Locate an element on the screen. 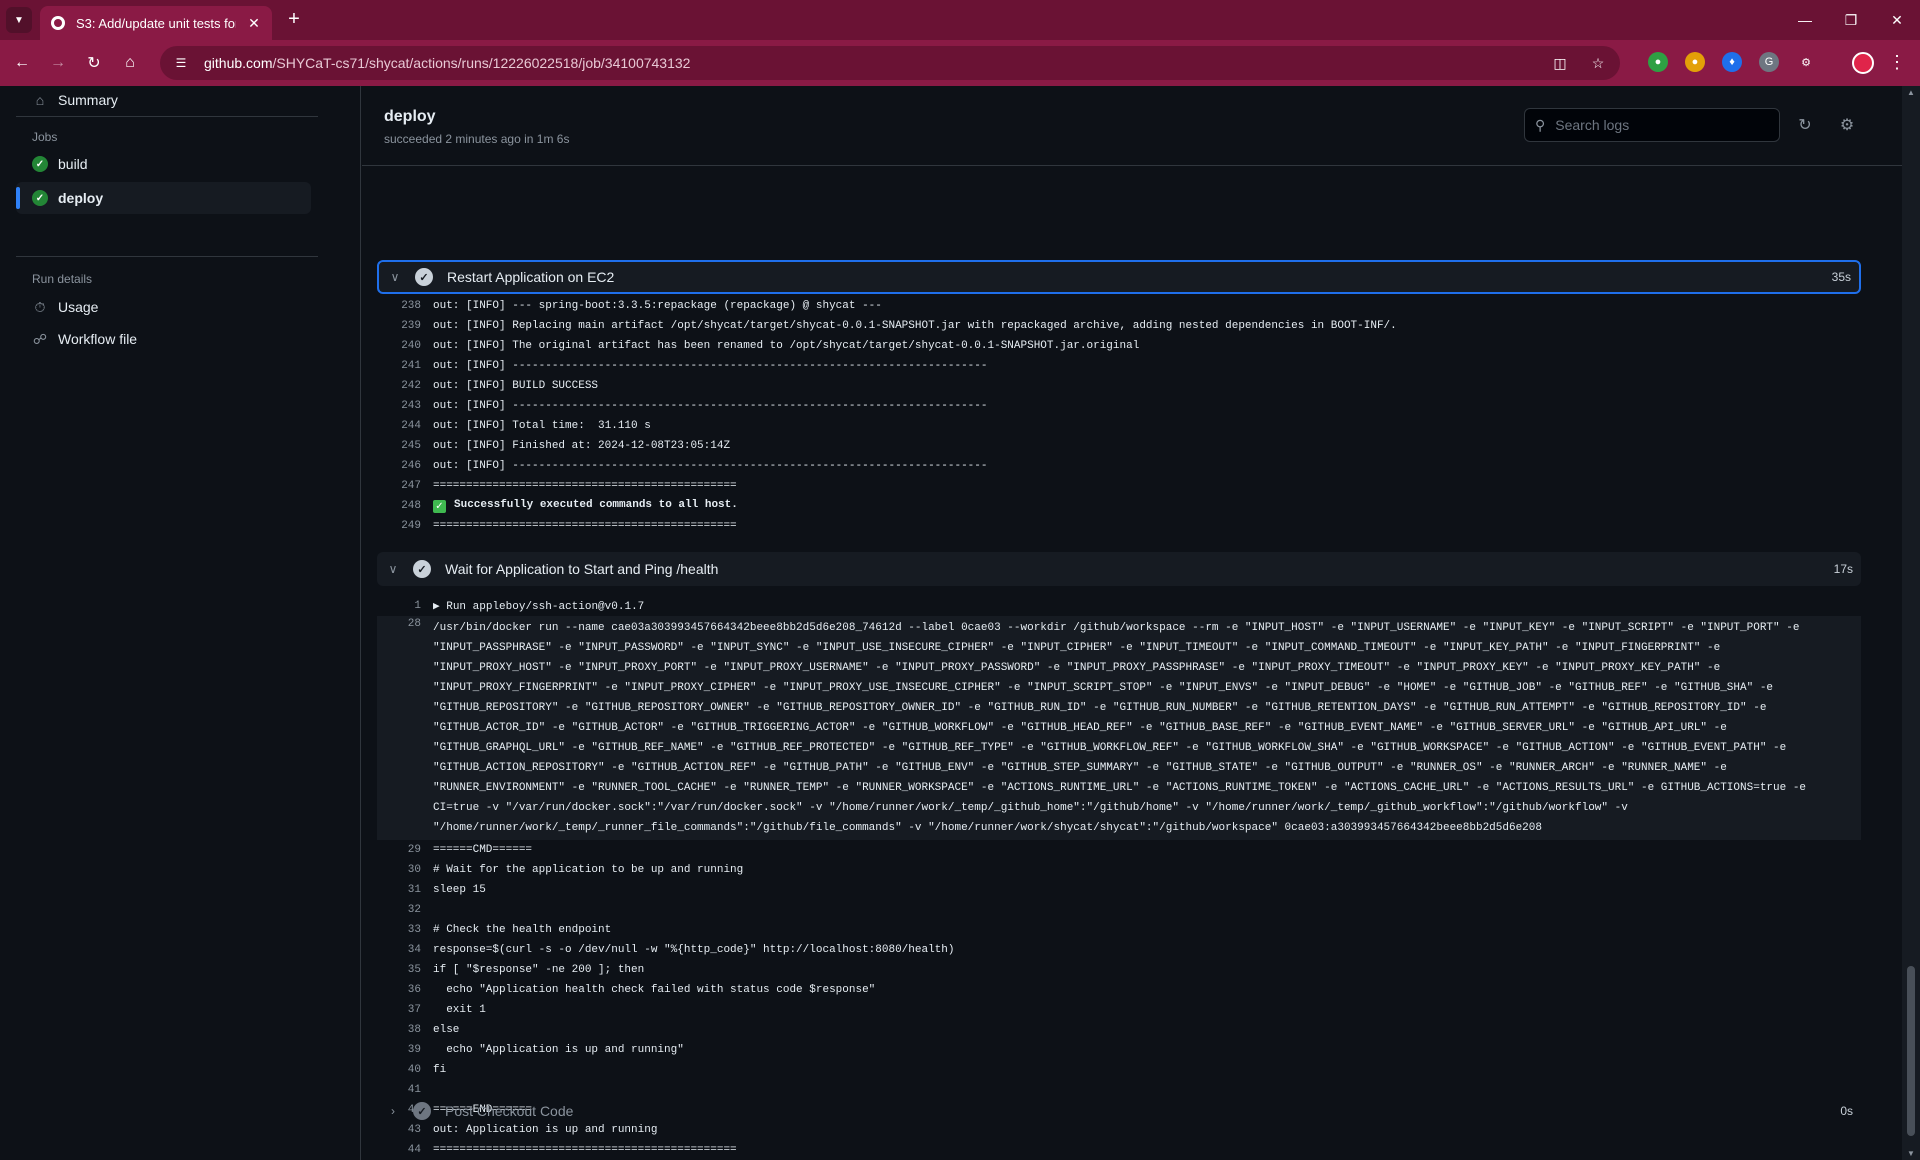 Image resolution: width=1920 pixels, height=1160 pixels. tab-search-button: ▼ is located at coordinates (19, 20).